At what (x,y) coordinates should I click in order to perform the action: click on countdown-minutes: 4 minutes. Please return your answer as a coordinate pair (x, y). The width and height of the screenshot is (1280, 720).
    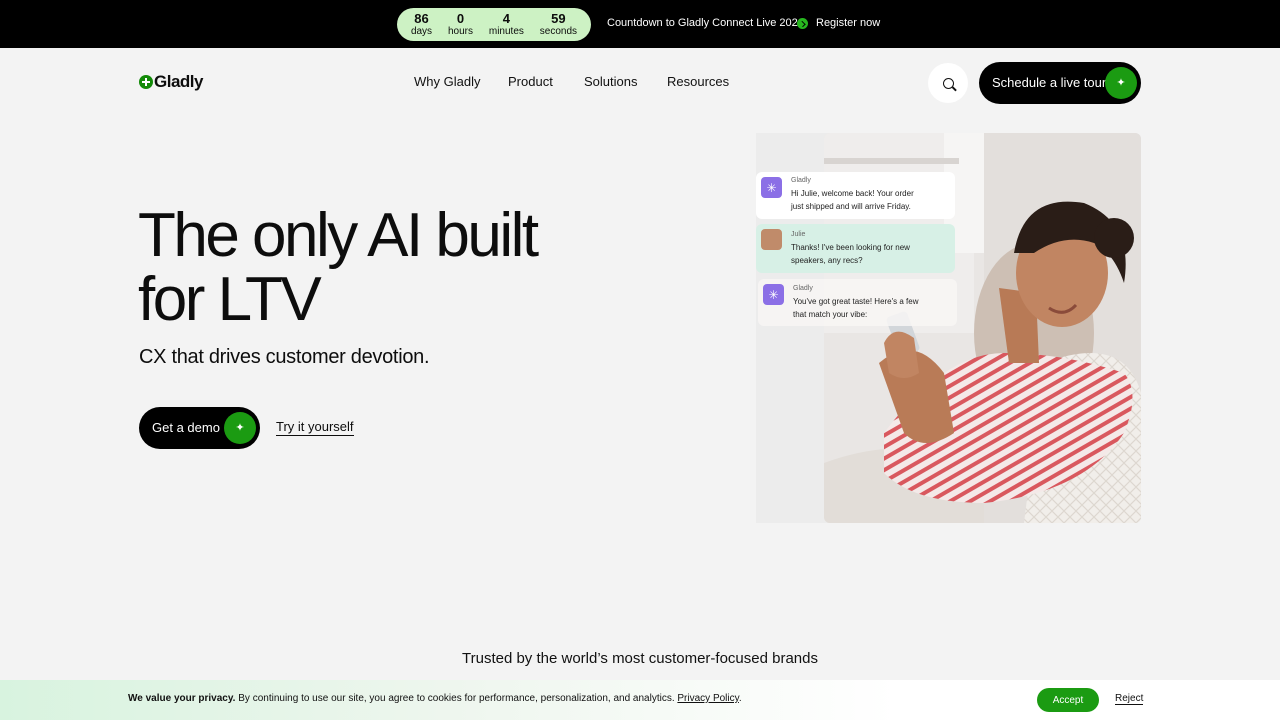
    Looking at the image, I should click on (506, 24).